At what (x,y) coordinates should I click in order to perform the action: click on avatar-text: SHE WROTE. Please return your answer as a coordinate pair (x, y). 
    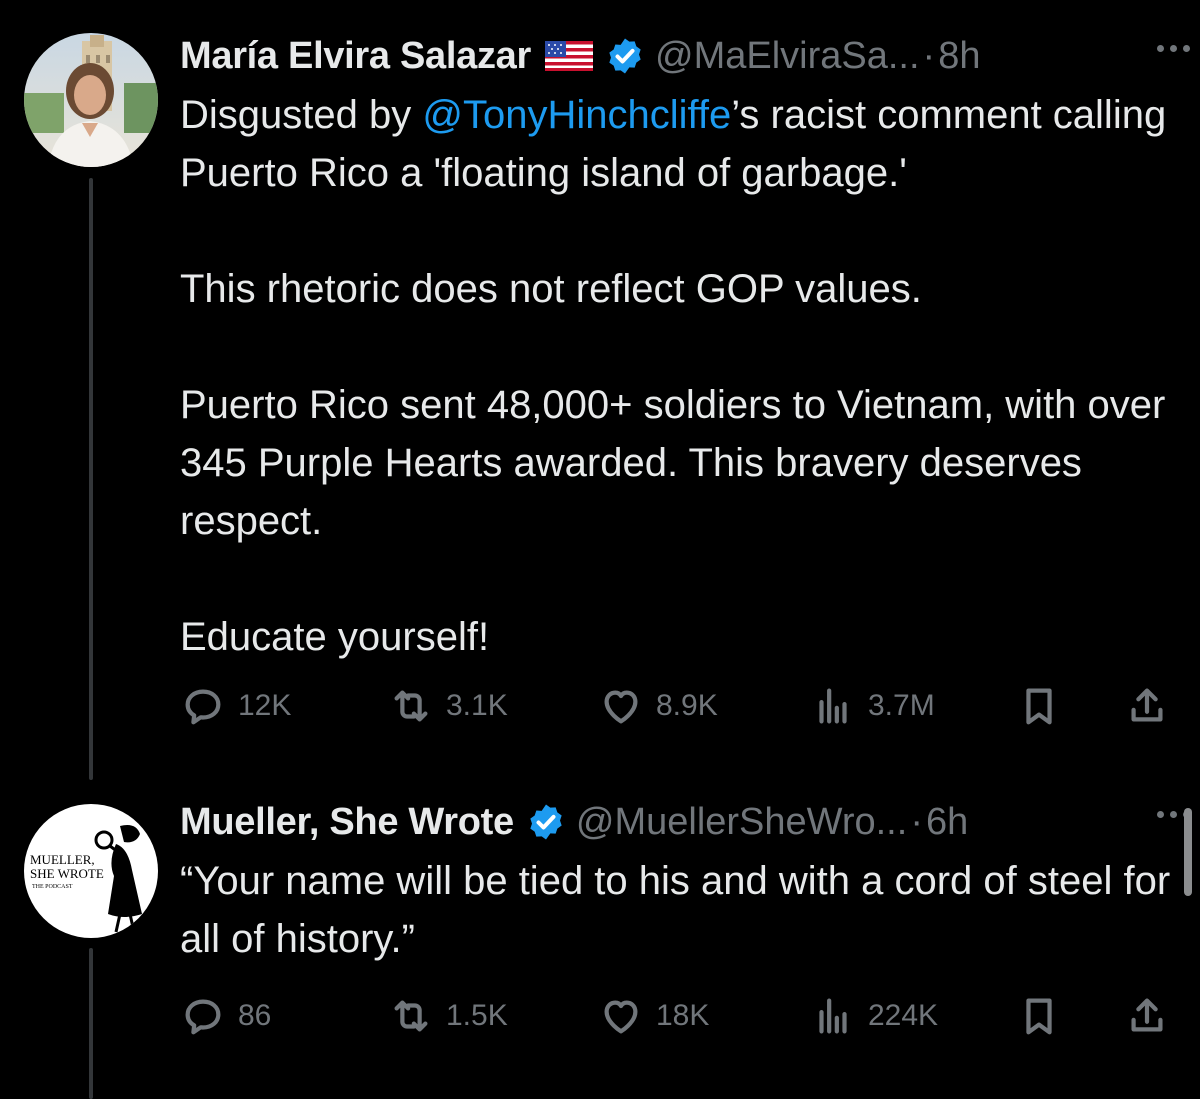
    Looking at the image, I should click on (67, 873).